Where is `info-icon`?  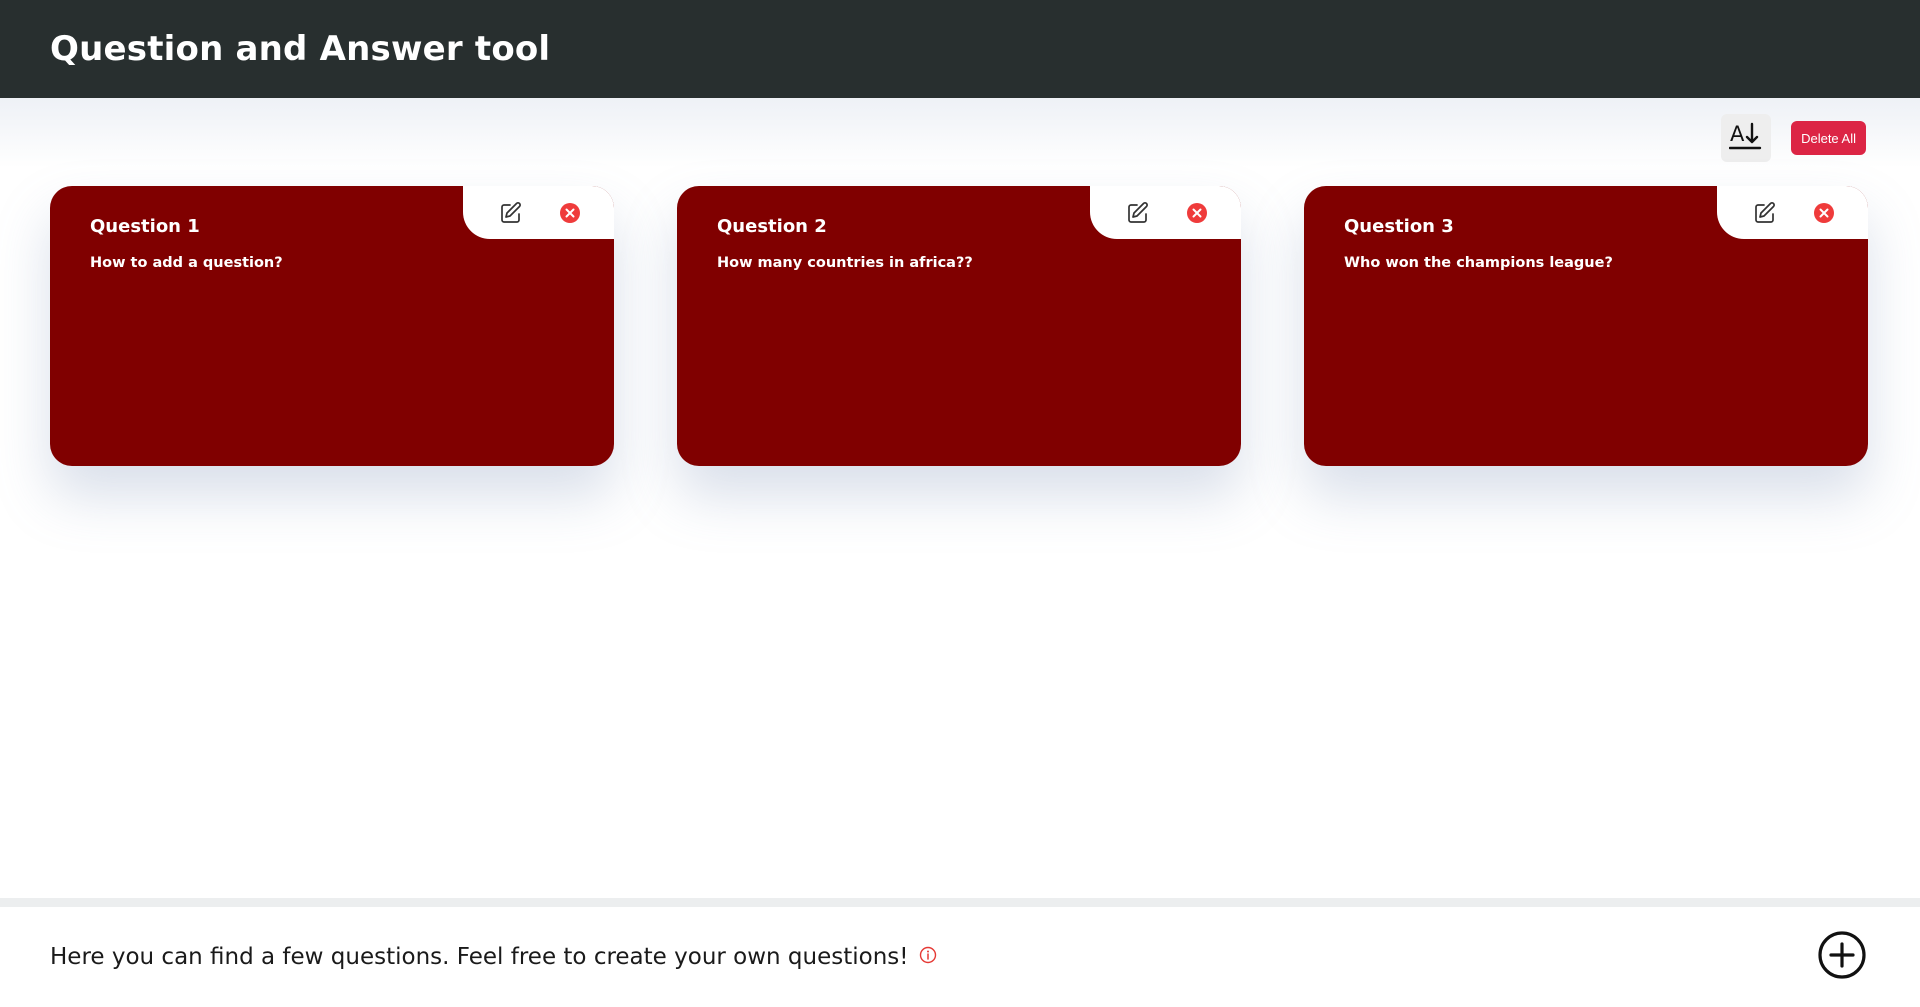 info-icon is located at coordinates (928, 957).